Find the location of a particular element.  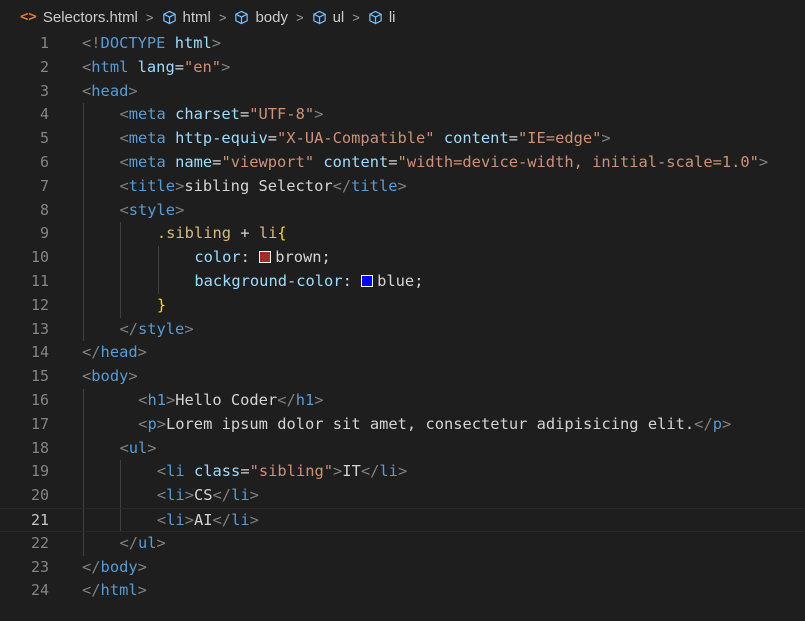

code-line: 23 </body> is located at coordinates (402, 568).